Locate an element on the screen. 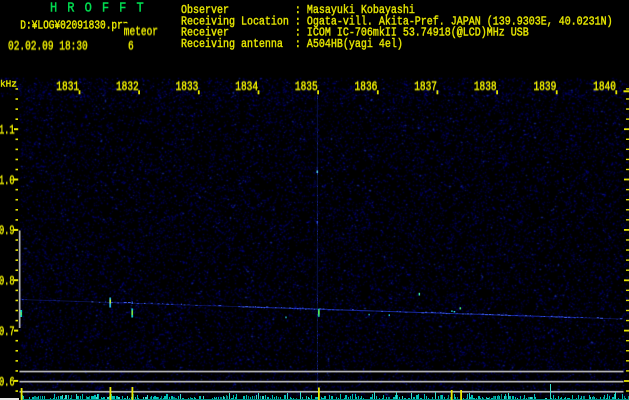  svg-text: 1840 is located at coordinates (604, 87).